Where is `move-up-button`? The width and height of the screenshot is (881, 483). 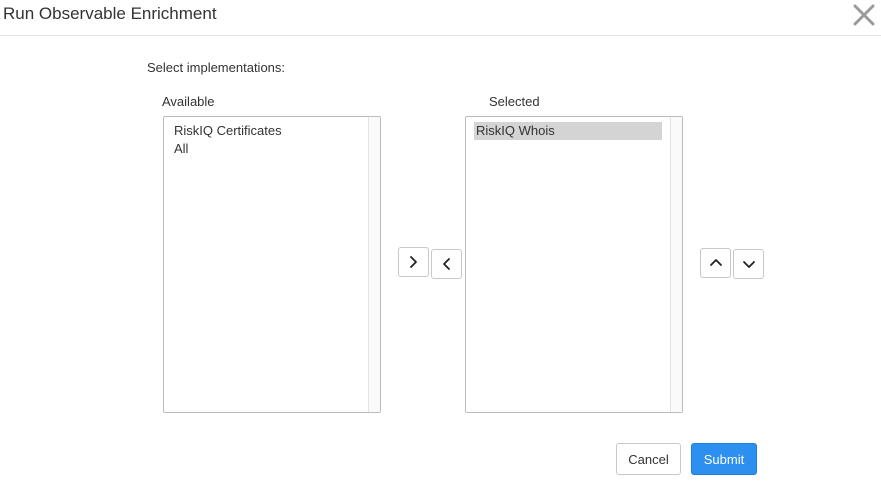 move-up-button is located at coordinates (715, 263).